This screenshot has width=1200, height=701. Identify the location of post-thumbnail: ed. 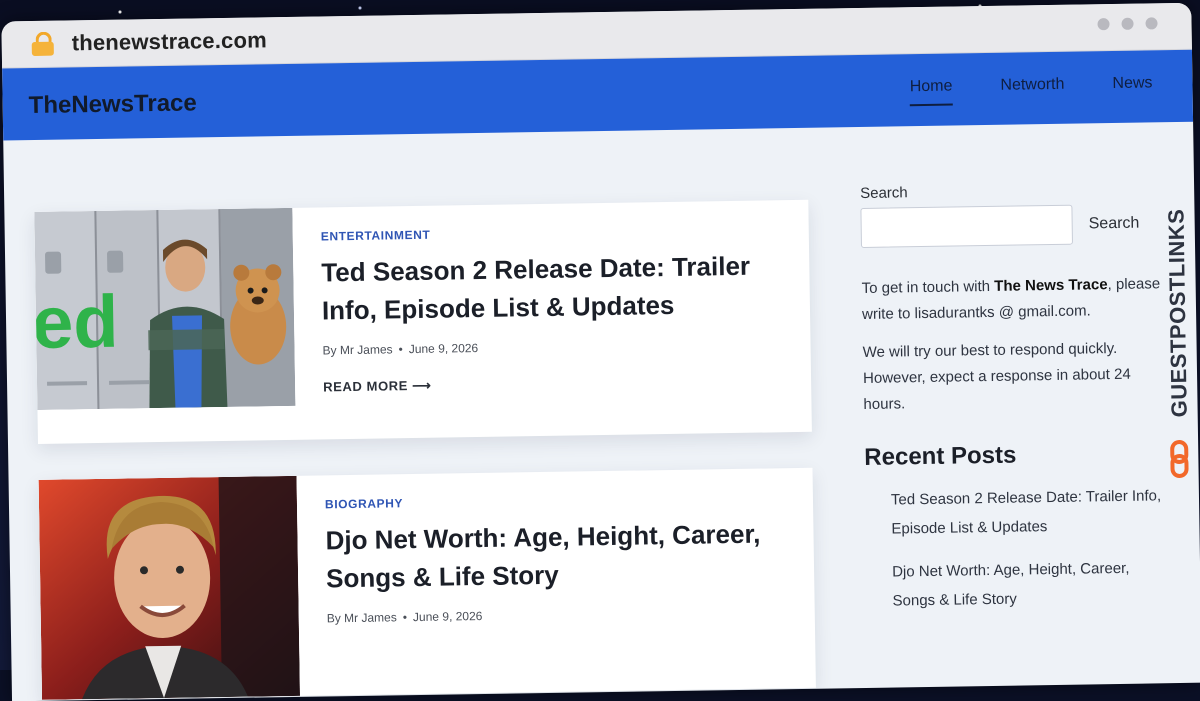
(165, 308).